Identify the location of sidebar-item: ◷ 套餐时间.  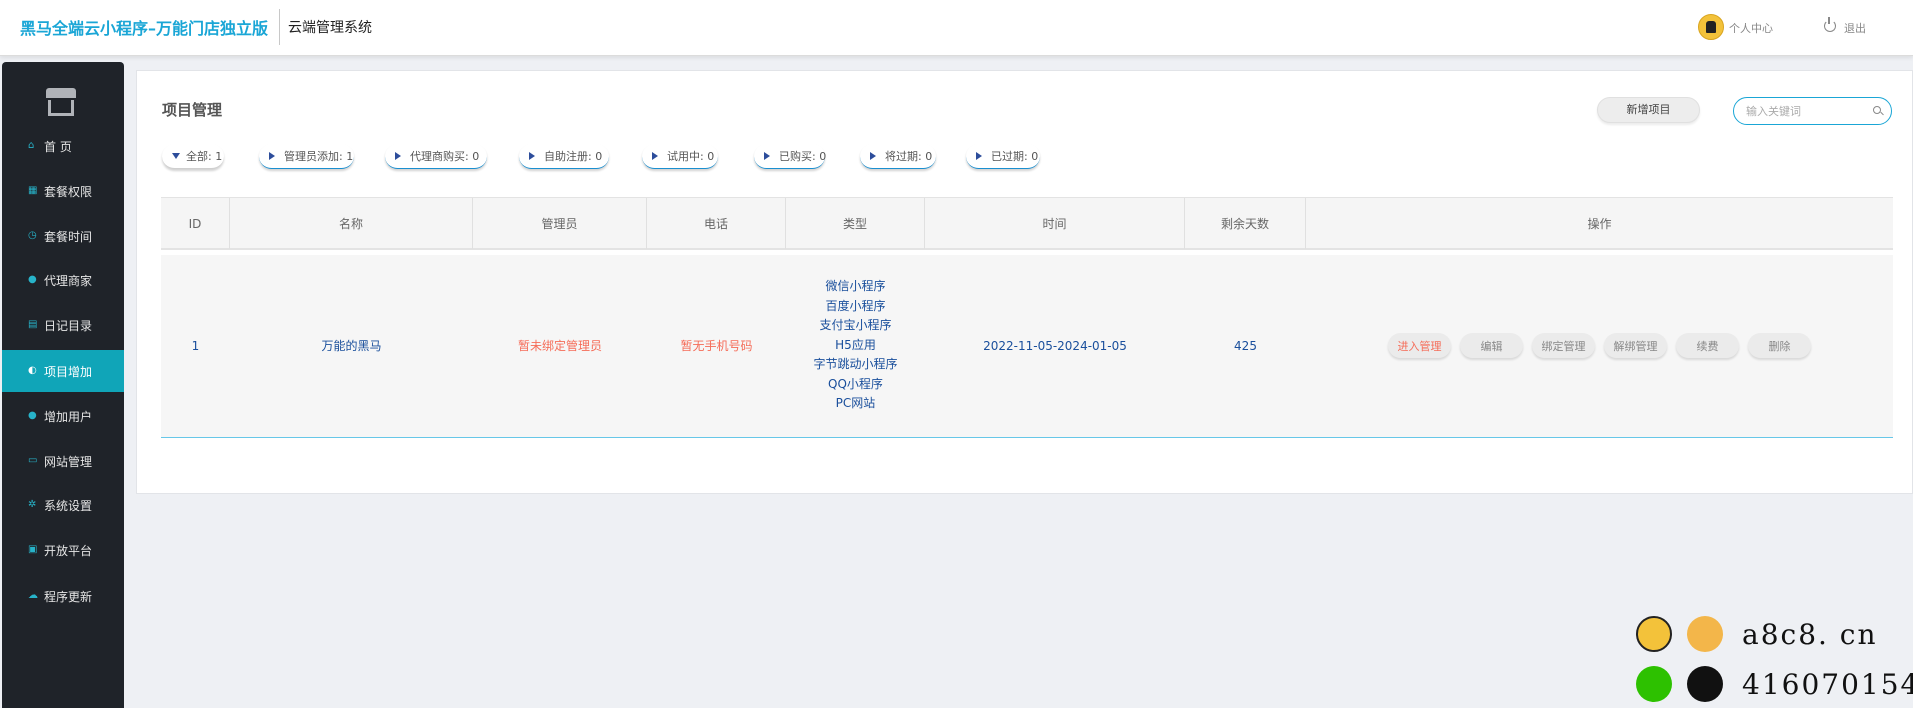
(63, 236).